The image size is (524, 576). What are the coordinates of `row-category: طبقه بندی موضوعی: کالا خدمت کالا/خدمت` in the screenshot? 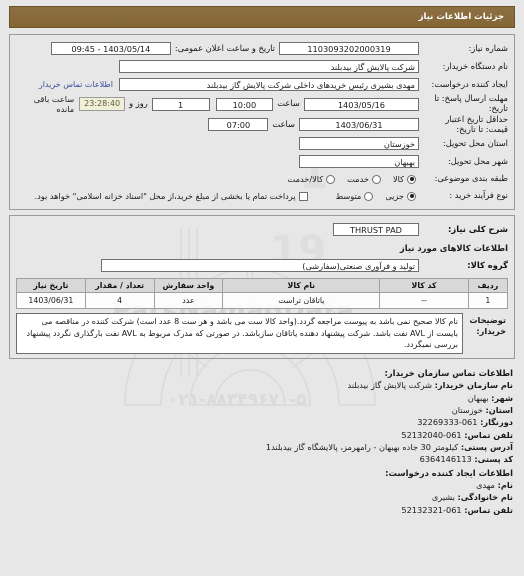 It's located at (262, 179).